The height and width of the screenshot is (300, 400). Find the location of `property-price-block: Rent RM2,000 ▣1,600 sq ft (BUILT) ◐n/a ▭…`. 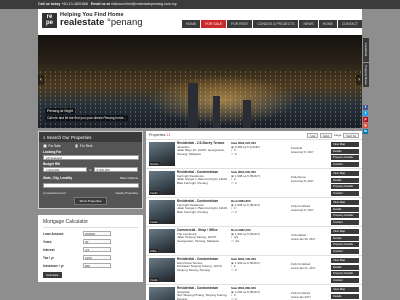

property-price-block: Rent RM2,000 ▣1,600 sq ft (BUILT) ◐n/a ▭… is located at coordinates (261, 240).